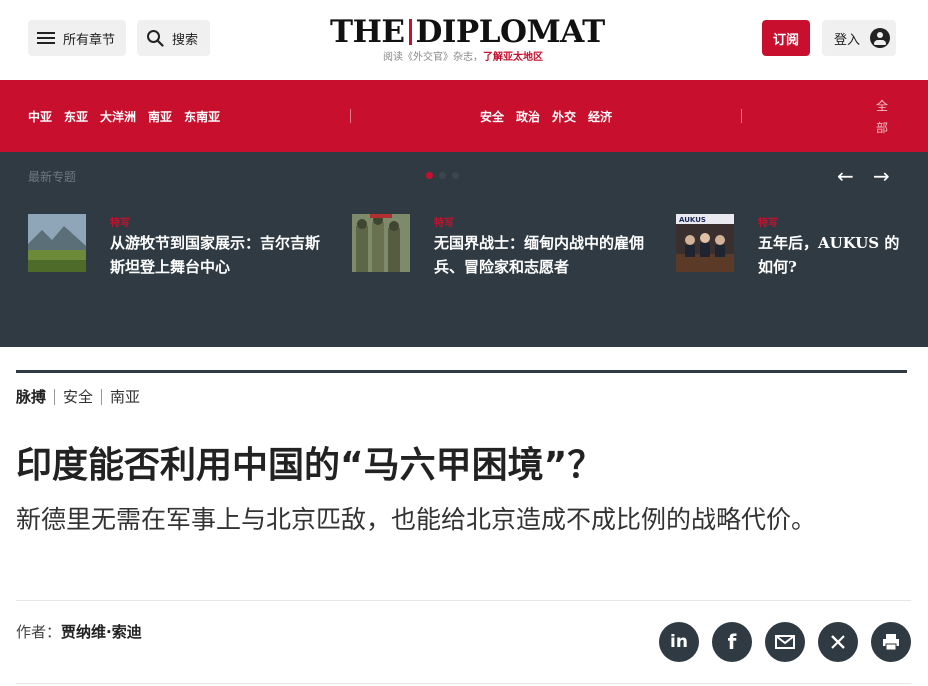 The image size is (928, 686). I want to click on card-thumbnail-landscape, so click(57, 243).